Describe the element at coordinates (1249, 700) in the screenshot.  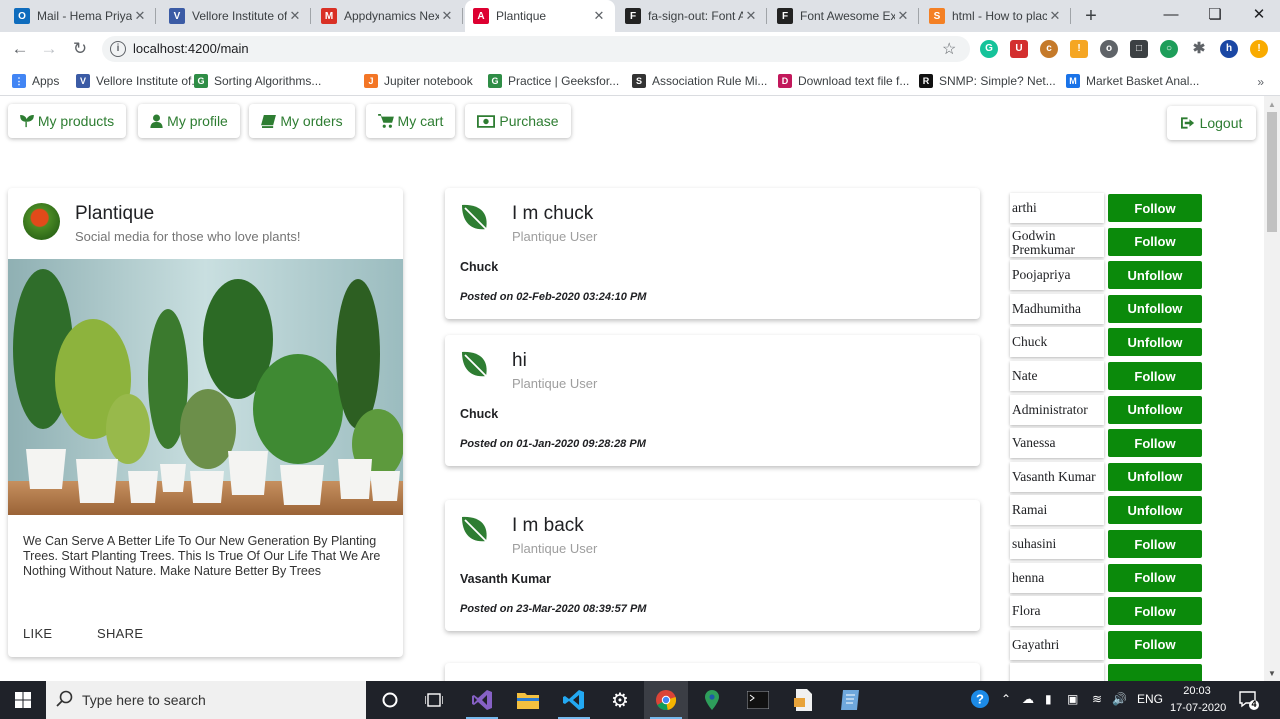
I see `action-center-button: 4` at that location.